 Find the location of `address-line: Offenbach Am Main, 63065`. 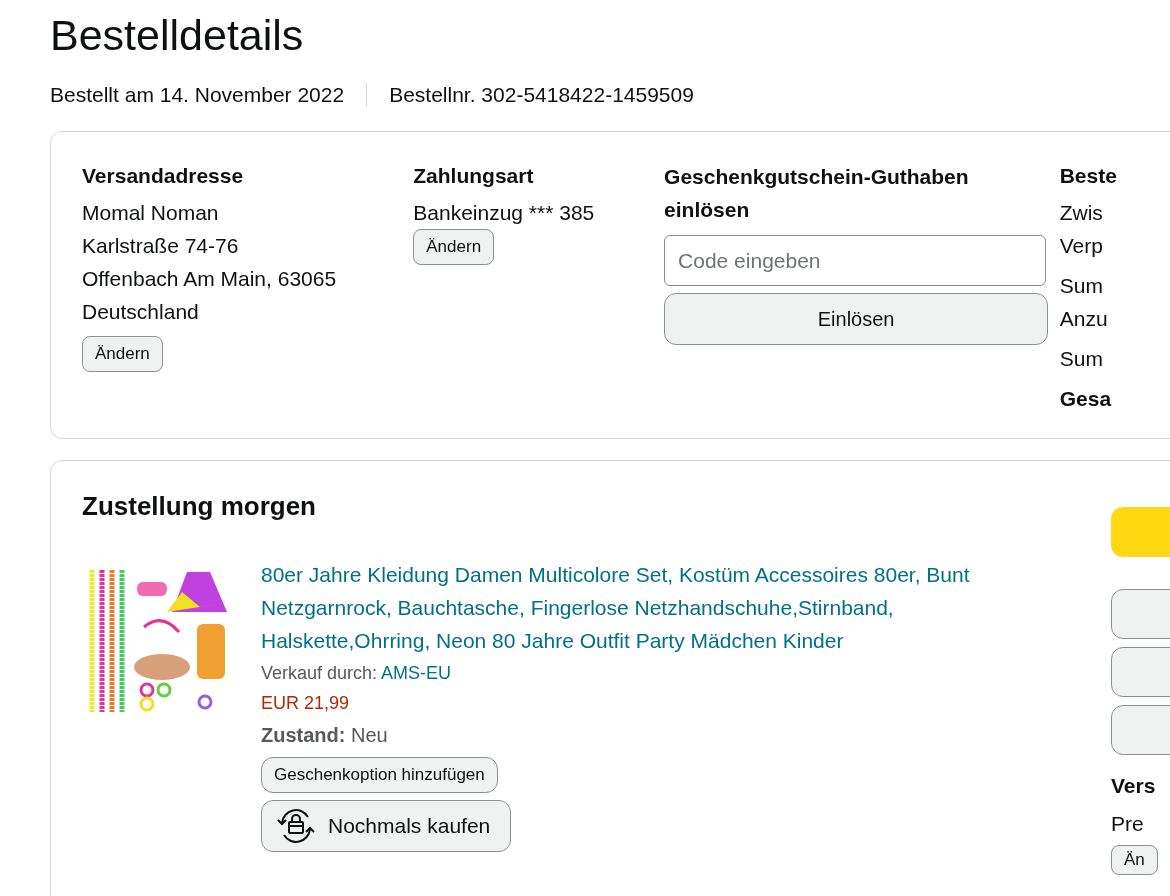

address-line: Offenbach Am Main, 63065 is located at coordinates (210, 279).